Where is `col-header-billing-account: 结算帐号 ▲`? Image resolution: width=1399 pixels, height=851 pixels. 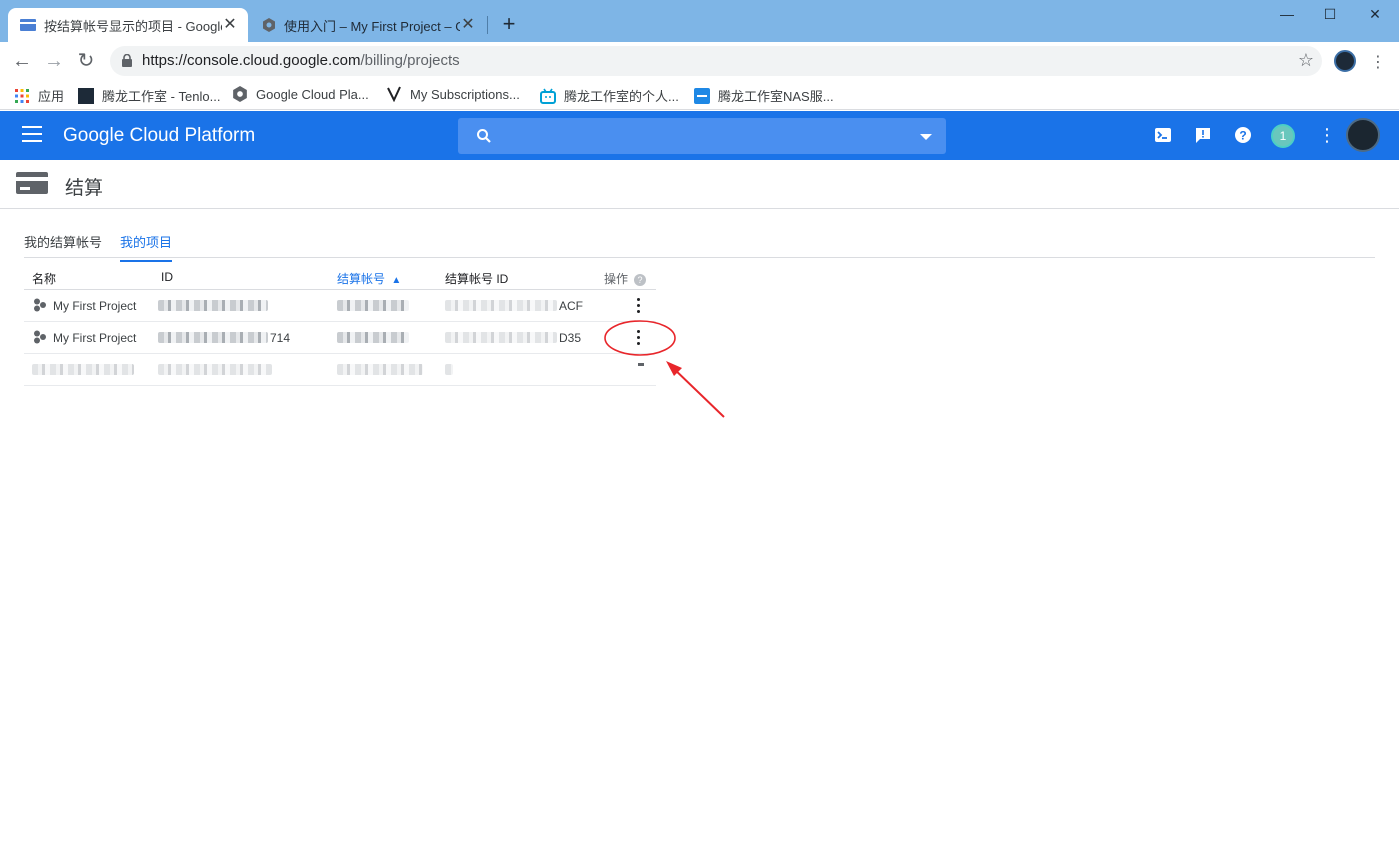
col-header-billing-account: 结算帐号 ▲ is located at coordinates (369, 278).